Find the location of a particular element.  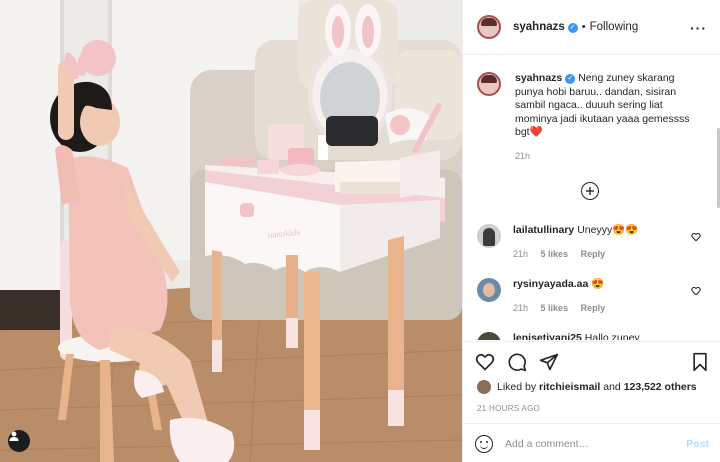

liked-by-prefix: Liked by is located at coordinates (517, 387).